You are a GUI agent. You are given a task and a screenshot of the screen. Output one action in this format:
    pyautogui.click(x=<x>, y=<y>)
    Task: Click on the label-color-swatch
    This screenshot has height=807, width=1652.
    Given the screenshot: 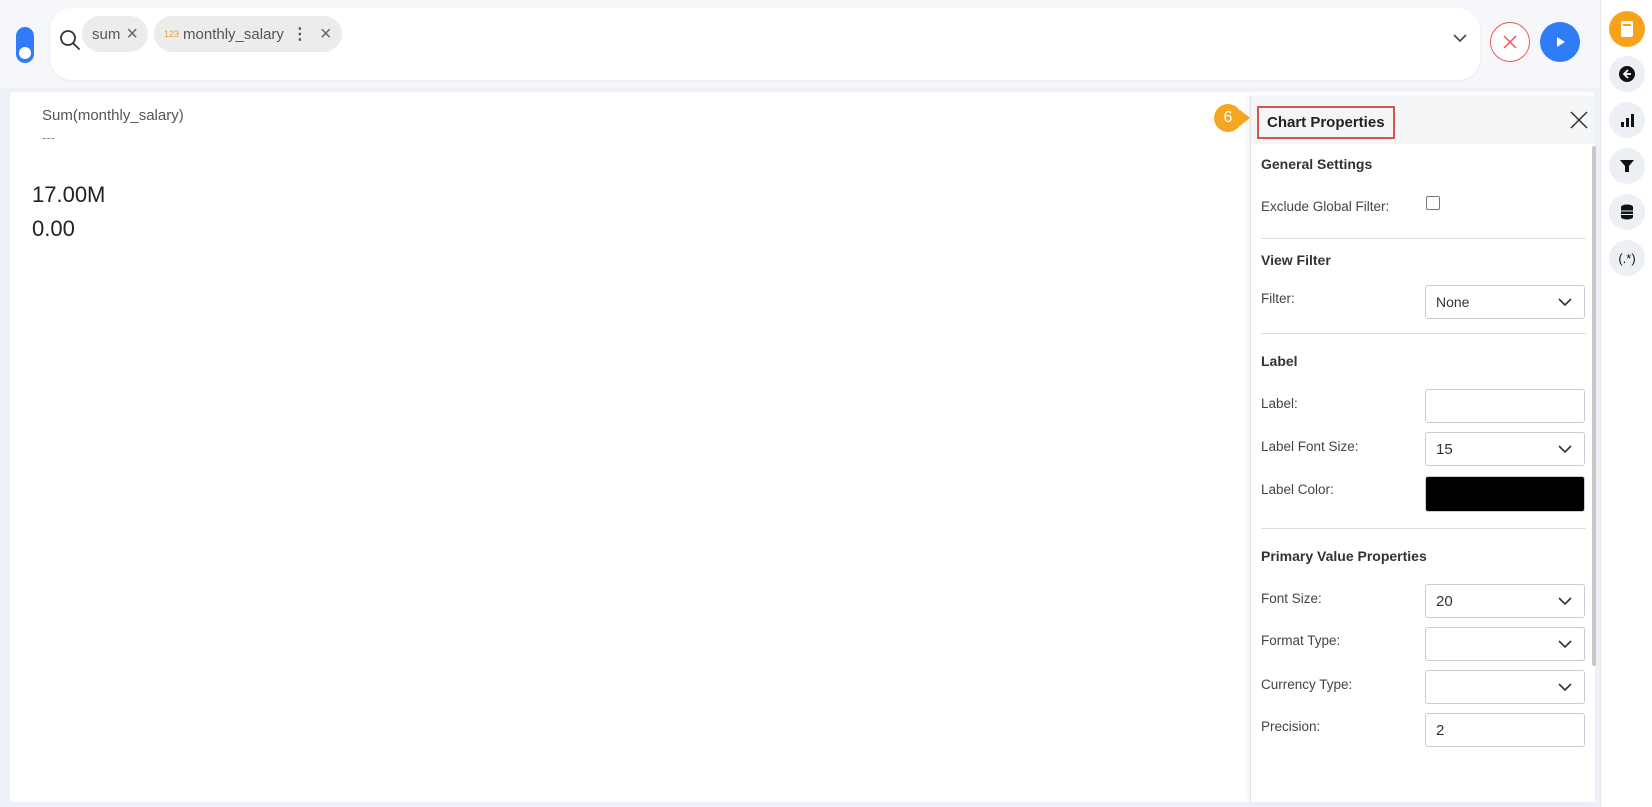 What is the action you would take?
    pyautogui.click(x=1505, y=494)
    